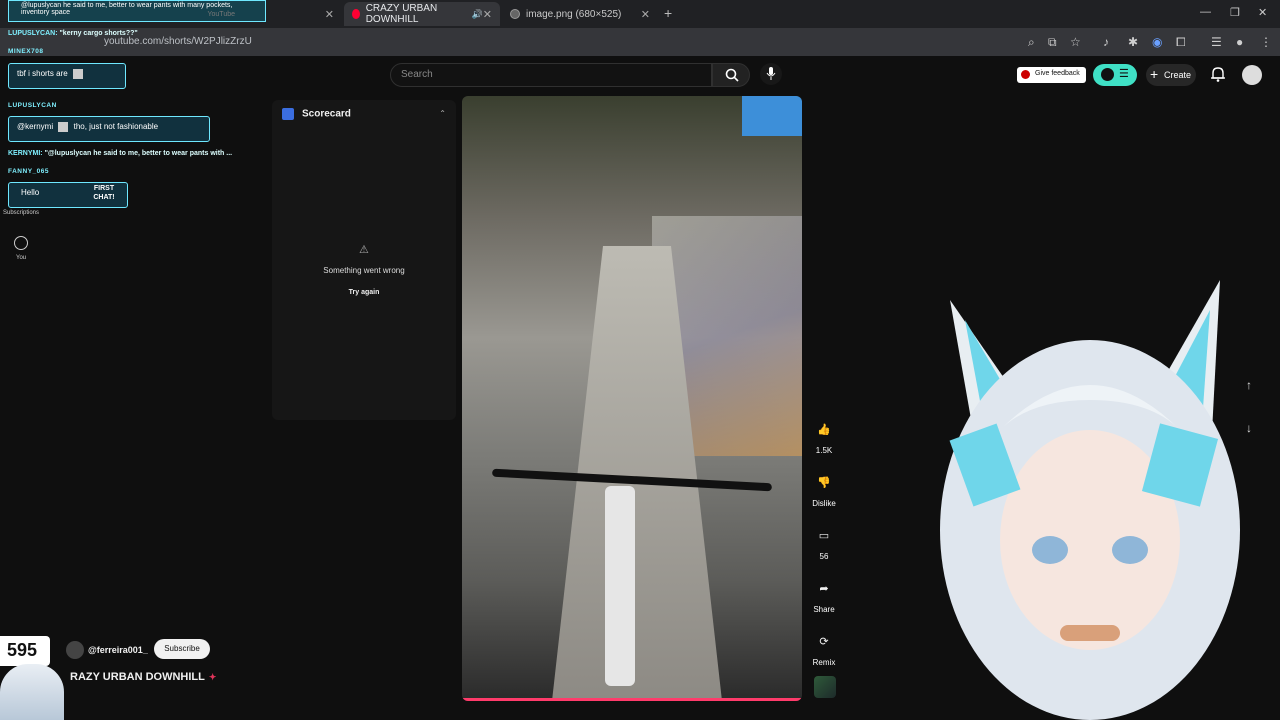 This screenshot has height=720, width=1280. Describe the element at coordinates (824, 641) in the screenshot. I see `remix-icon: ⟳` at that location.